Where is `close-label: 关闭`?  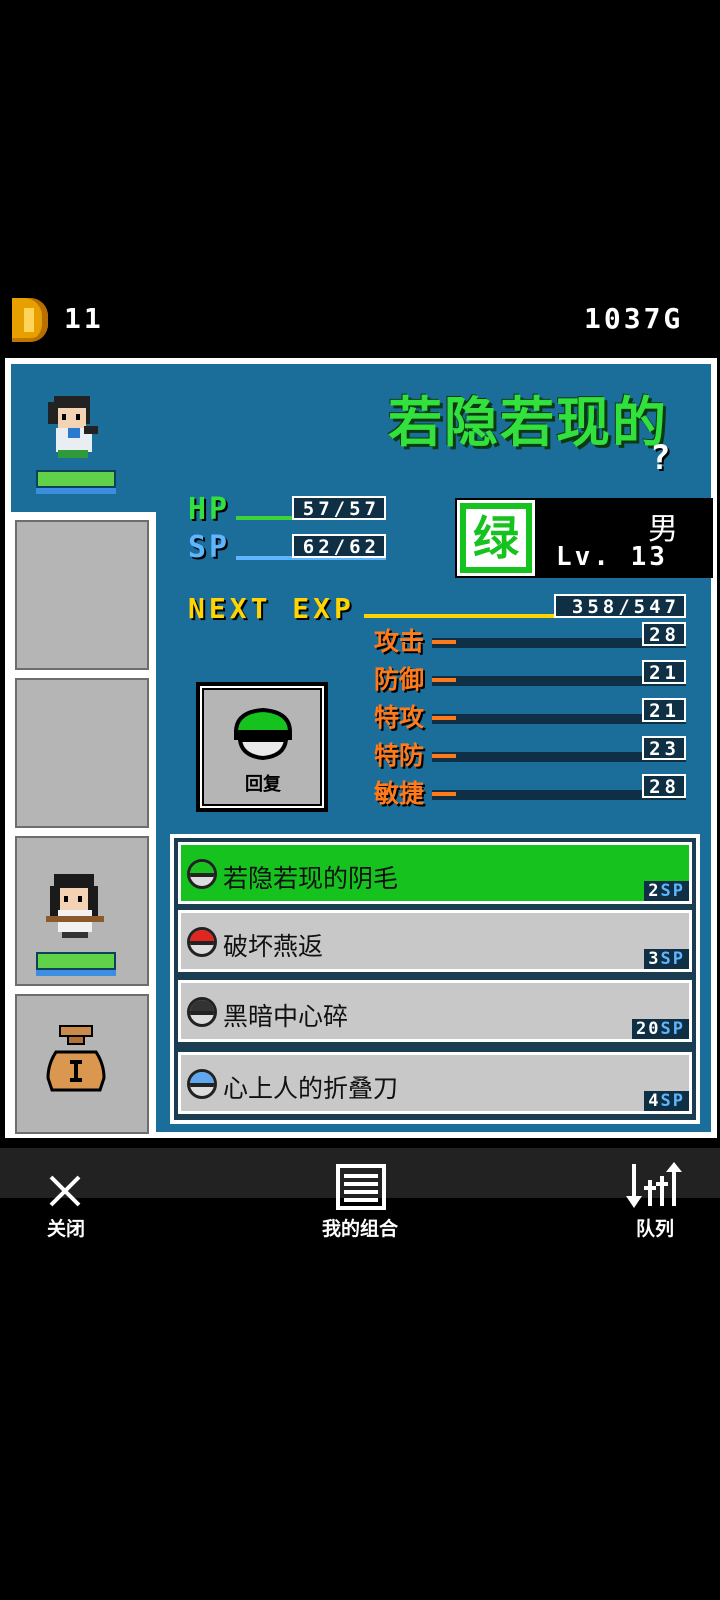
close-label: 关闭 is located at coordinates (65, 1229).